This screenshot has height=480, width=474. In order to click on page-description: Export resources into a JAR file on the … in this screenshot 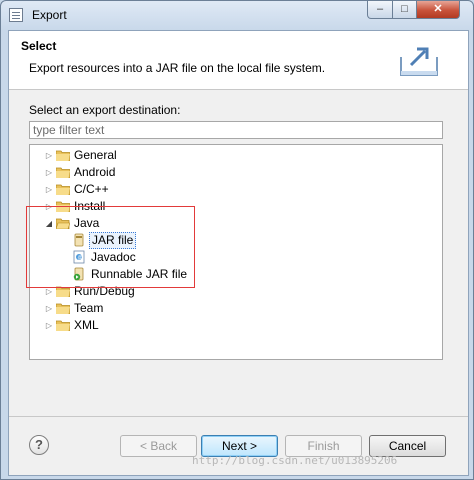, I will do `click(177, 68)`.